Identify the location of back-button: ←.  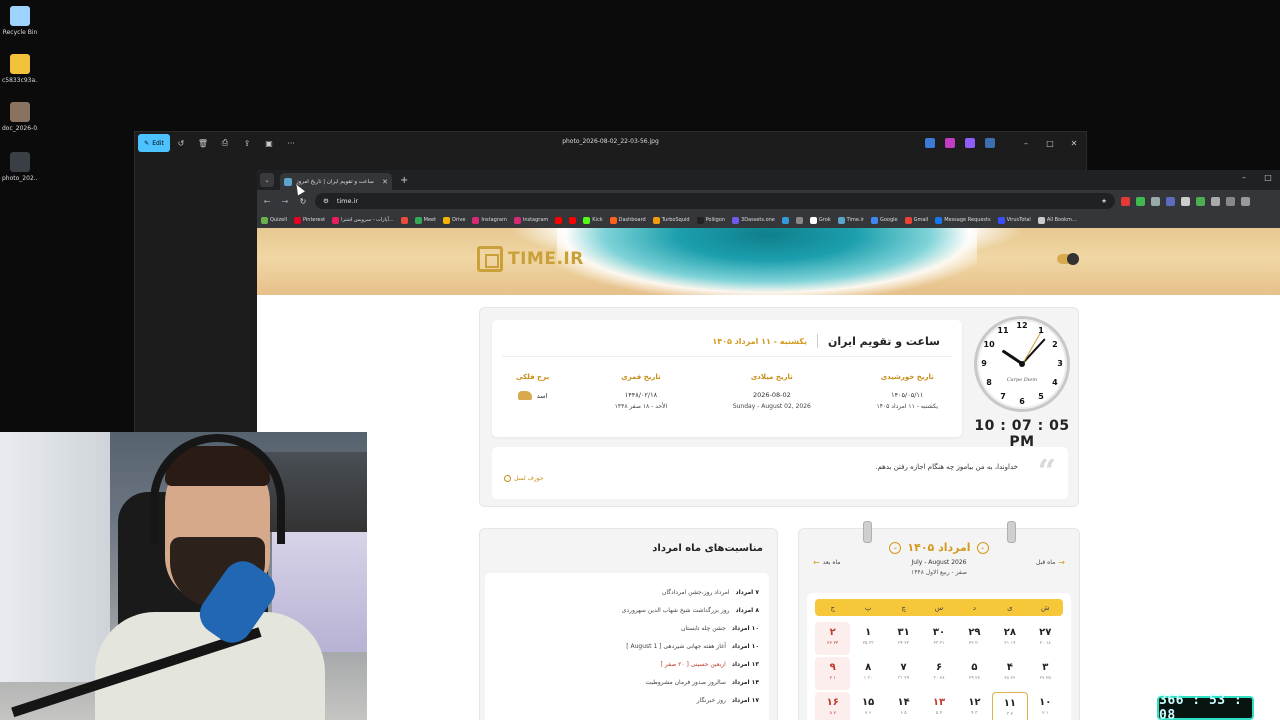
(267, 201).